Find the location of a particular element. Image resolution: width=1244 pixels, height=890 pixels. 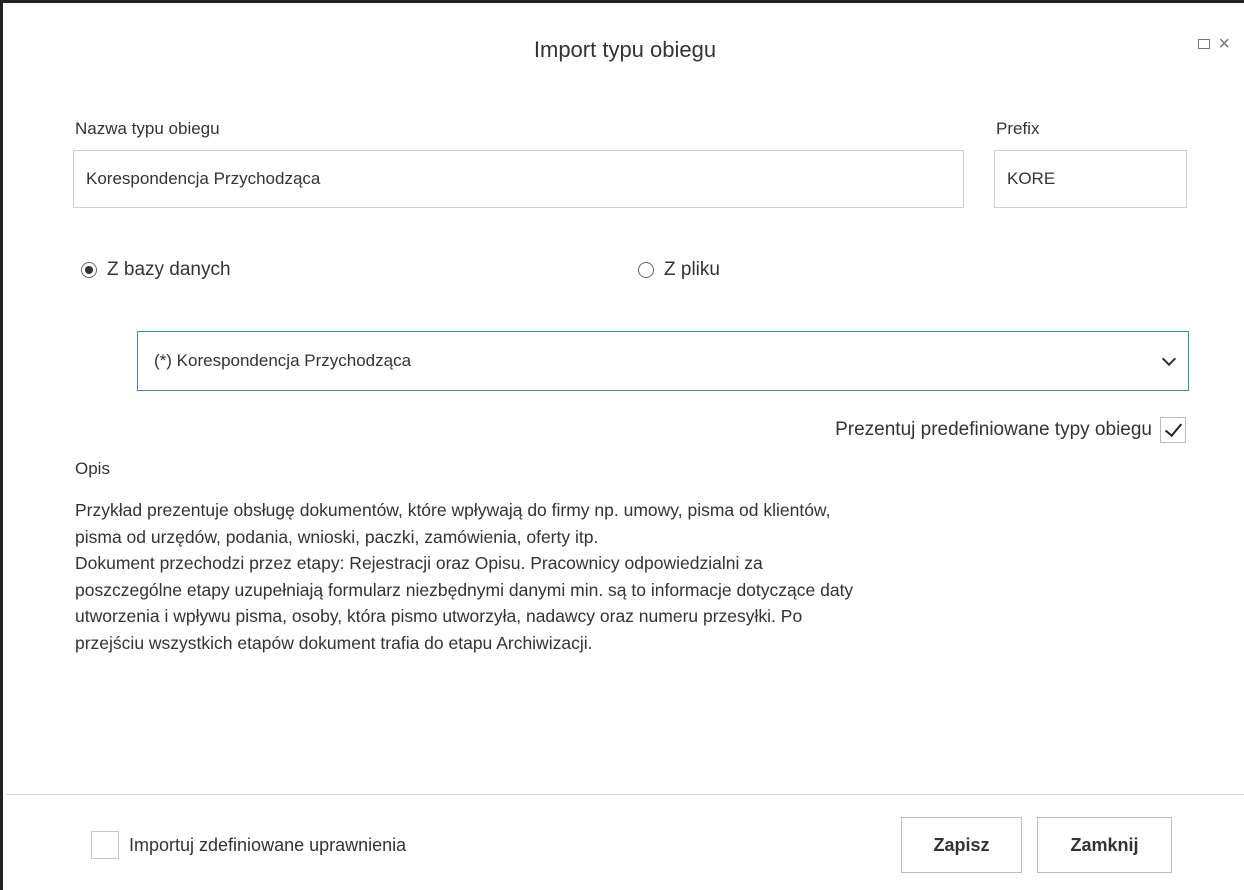

import-permissions-checkbox is located at coordinates (105, 845).